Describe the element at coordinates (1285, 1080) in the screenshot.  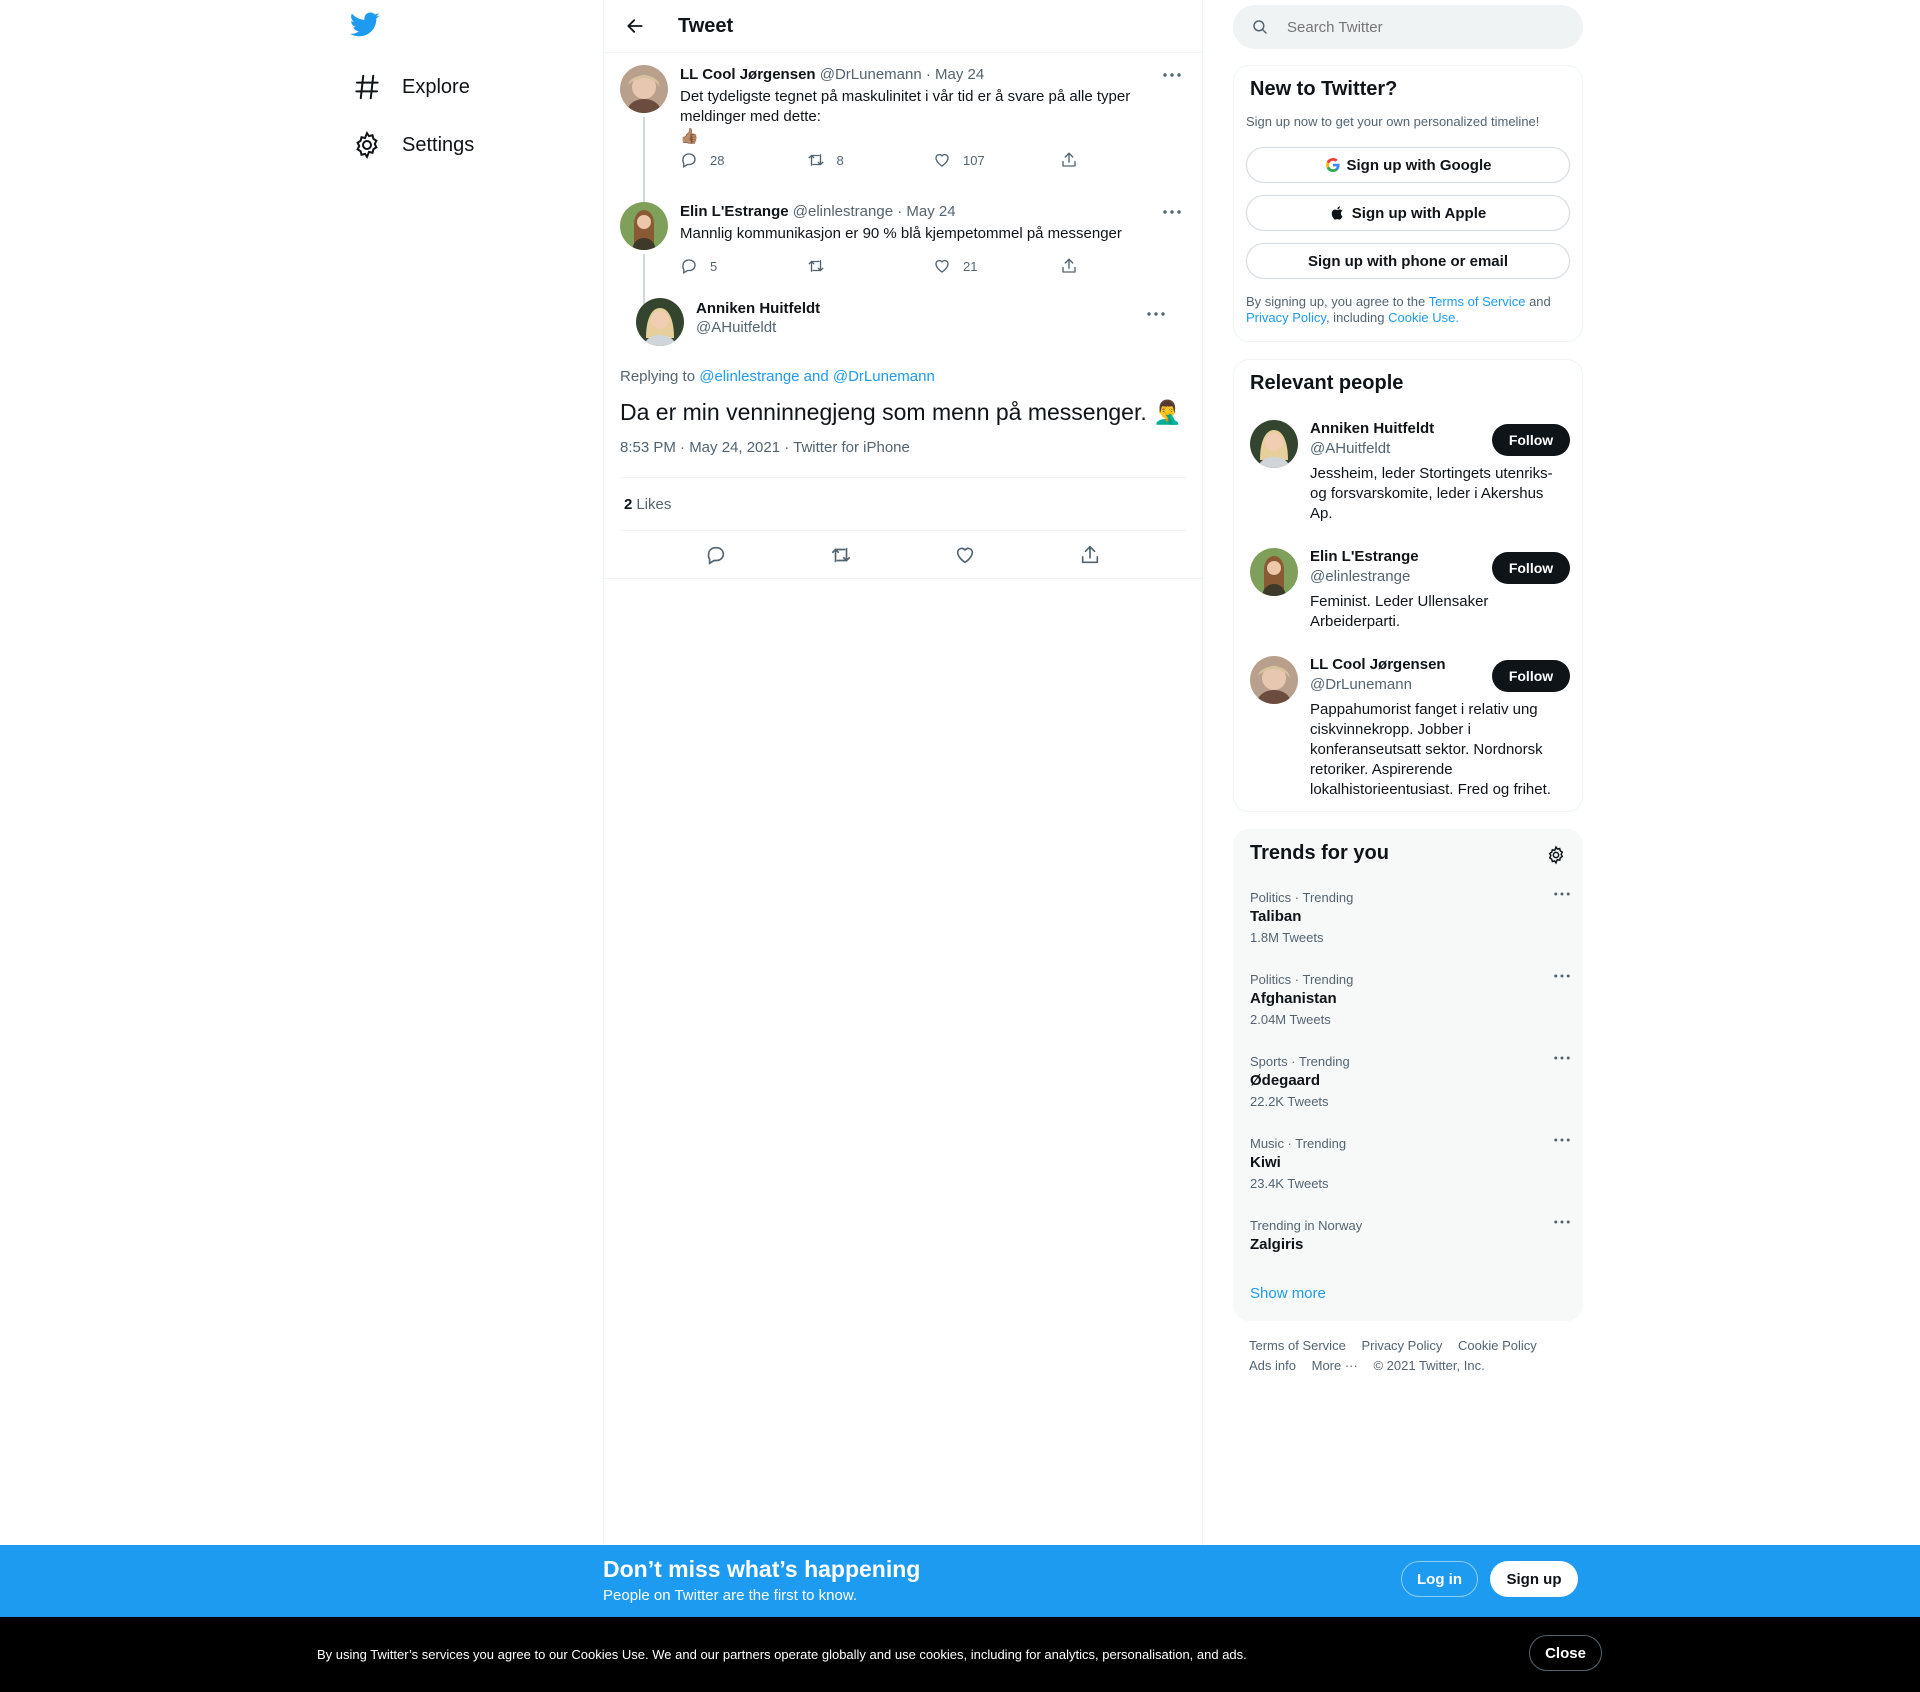
I see `trend-name: Ødegaard` at that location.